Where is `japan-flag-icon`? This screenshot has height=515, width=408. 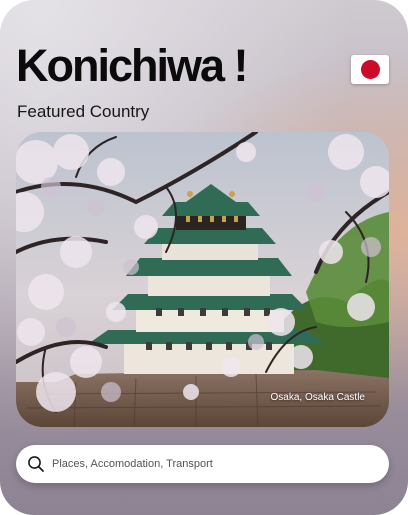 japan-flag-icon is located at coordinates (370, 69).